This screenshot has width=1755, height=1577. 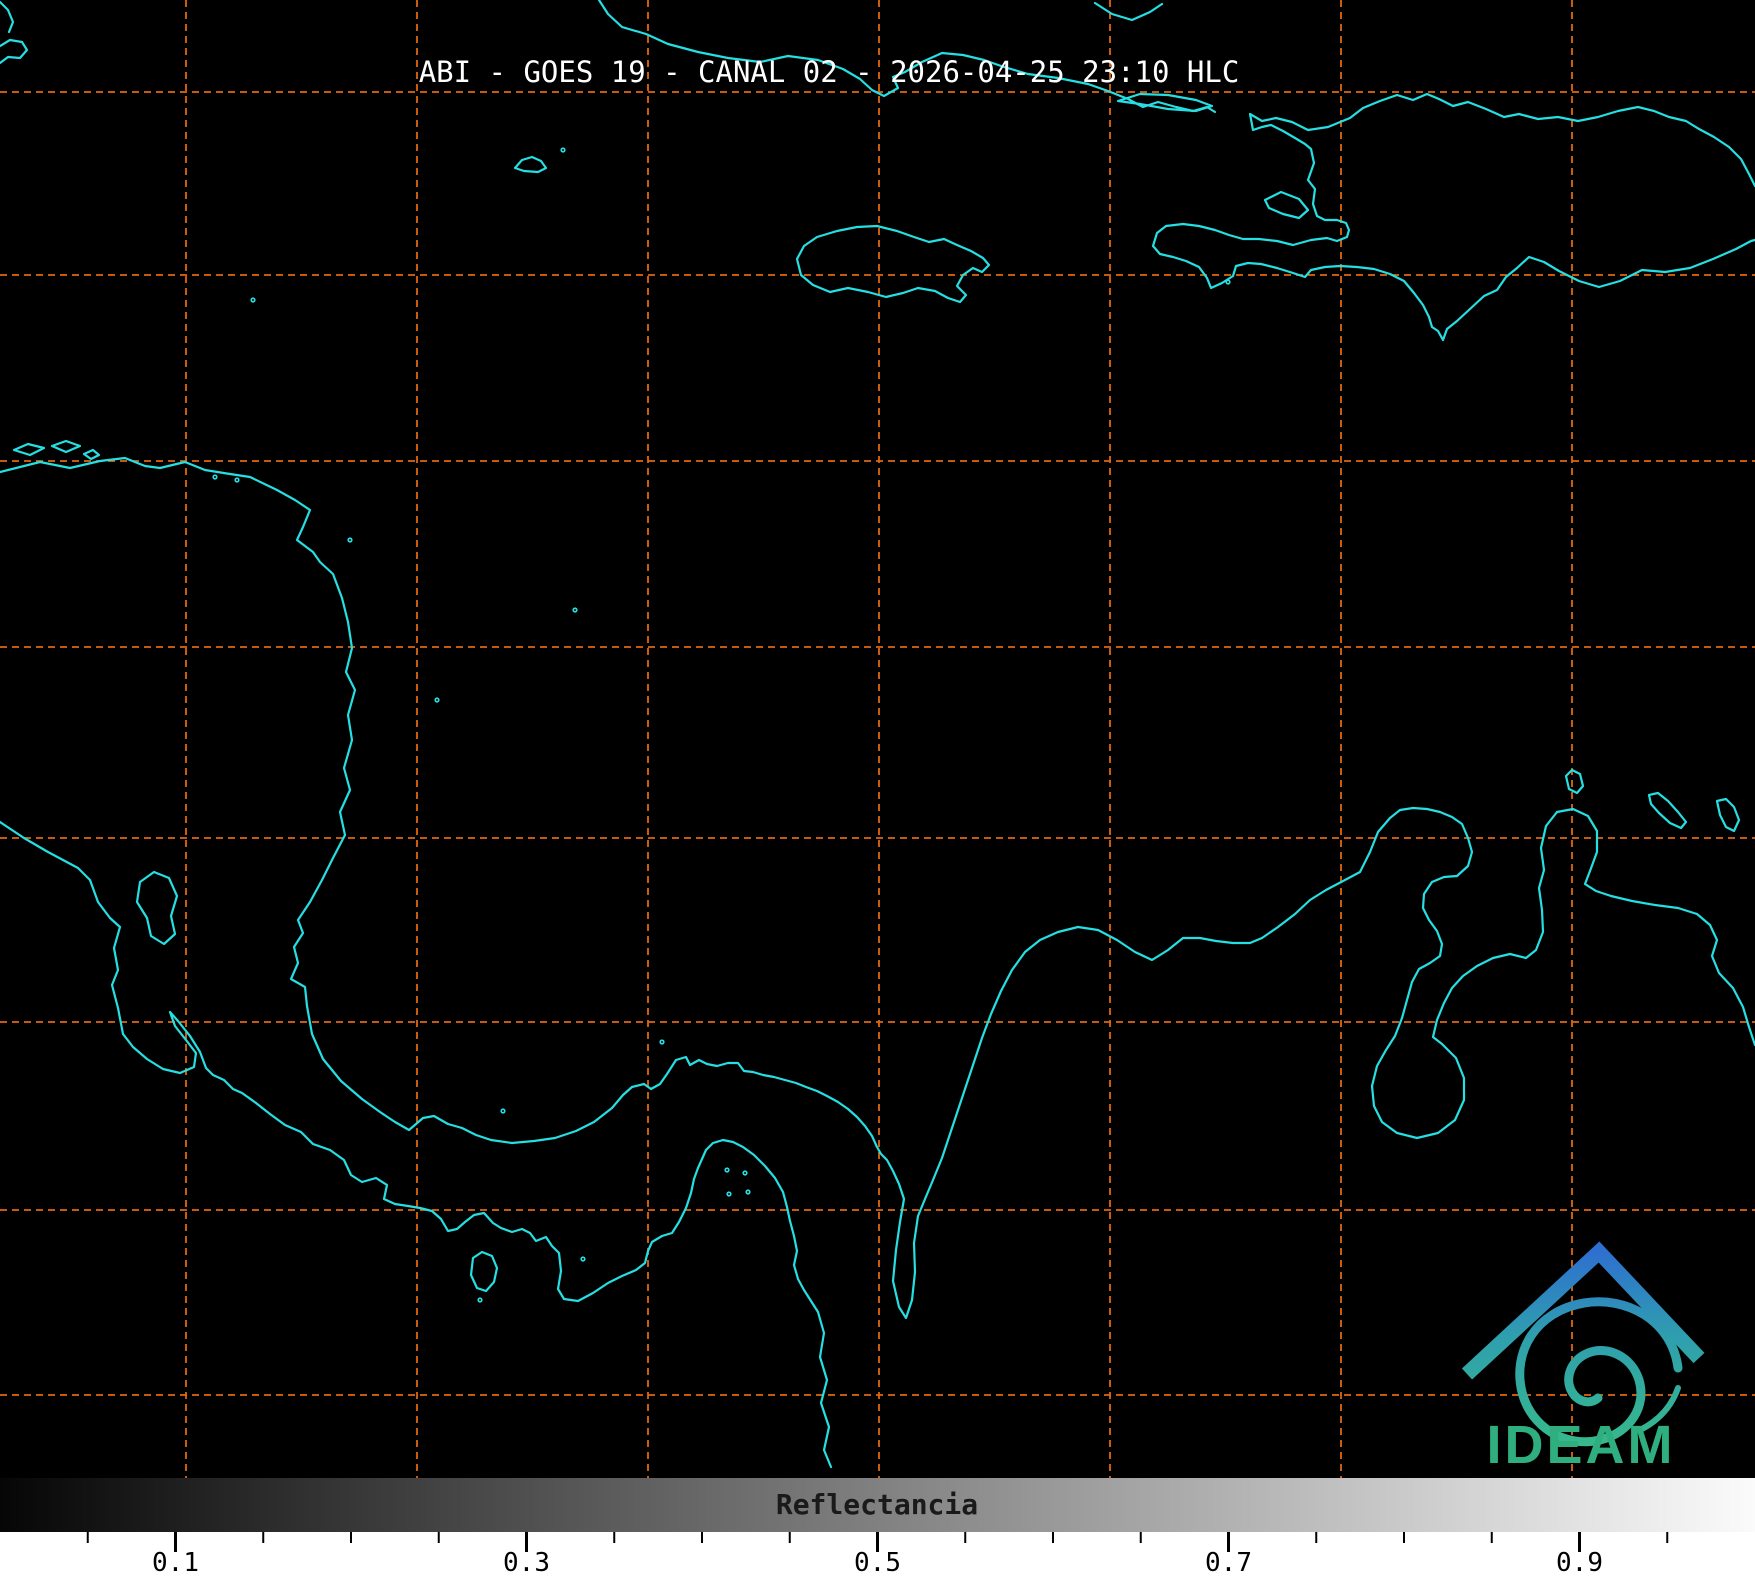 What do you see at coordinates (877, 1562) in the screenshot?
I see `colorbar-tick-label: 0.5` at bounding box center [877, 1562].